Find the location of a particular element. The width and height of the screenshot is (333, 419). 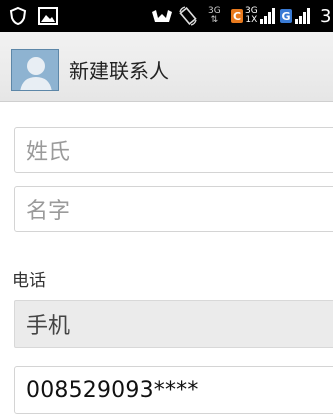

network-3g-icon: 3G ⇅ is located at coordinates (214, 16).